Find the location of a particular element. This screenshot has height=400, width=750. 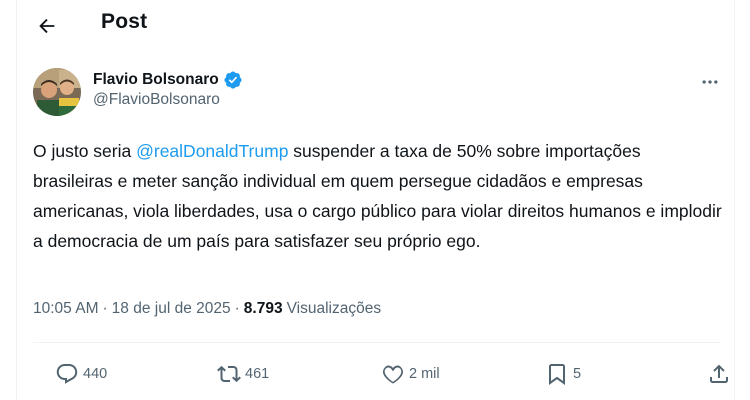

heart-icon is located at coordinates (393, 374).